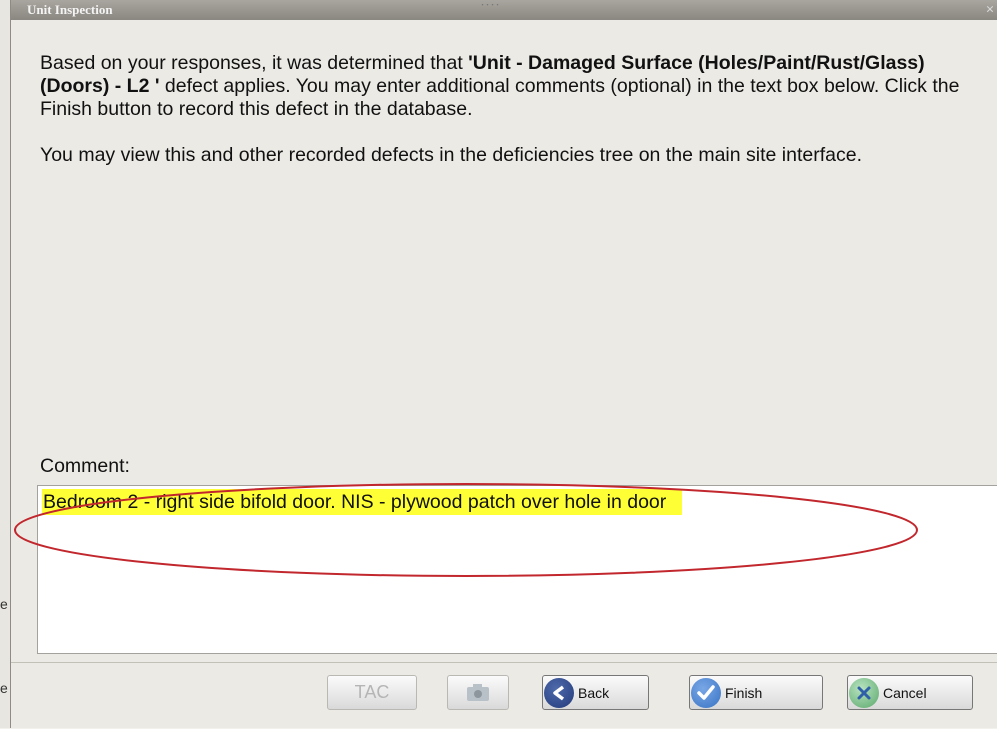  I want to click on finish-button-label: Finish, so click(744, 692).